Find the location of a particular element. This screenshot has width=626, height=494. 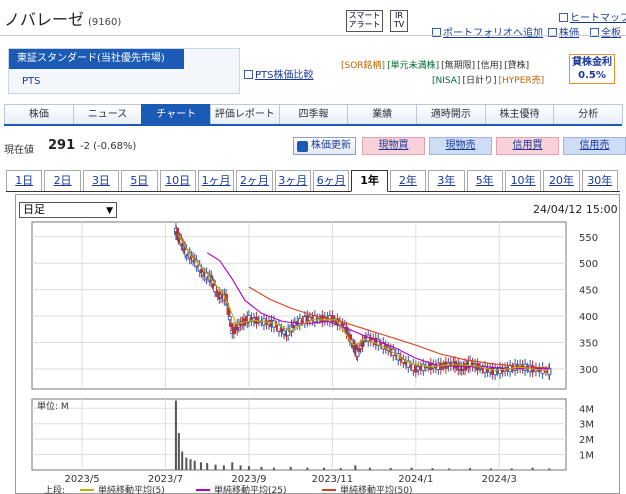

volume-tick-label: 3M is located at coordinates (586, 425).